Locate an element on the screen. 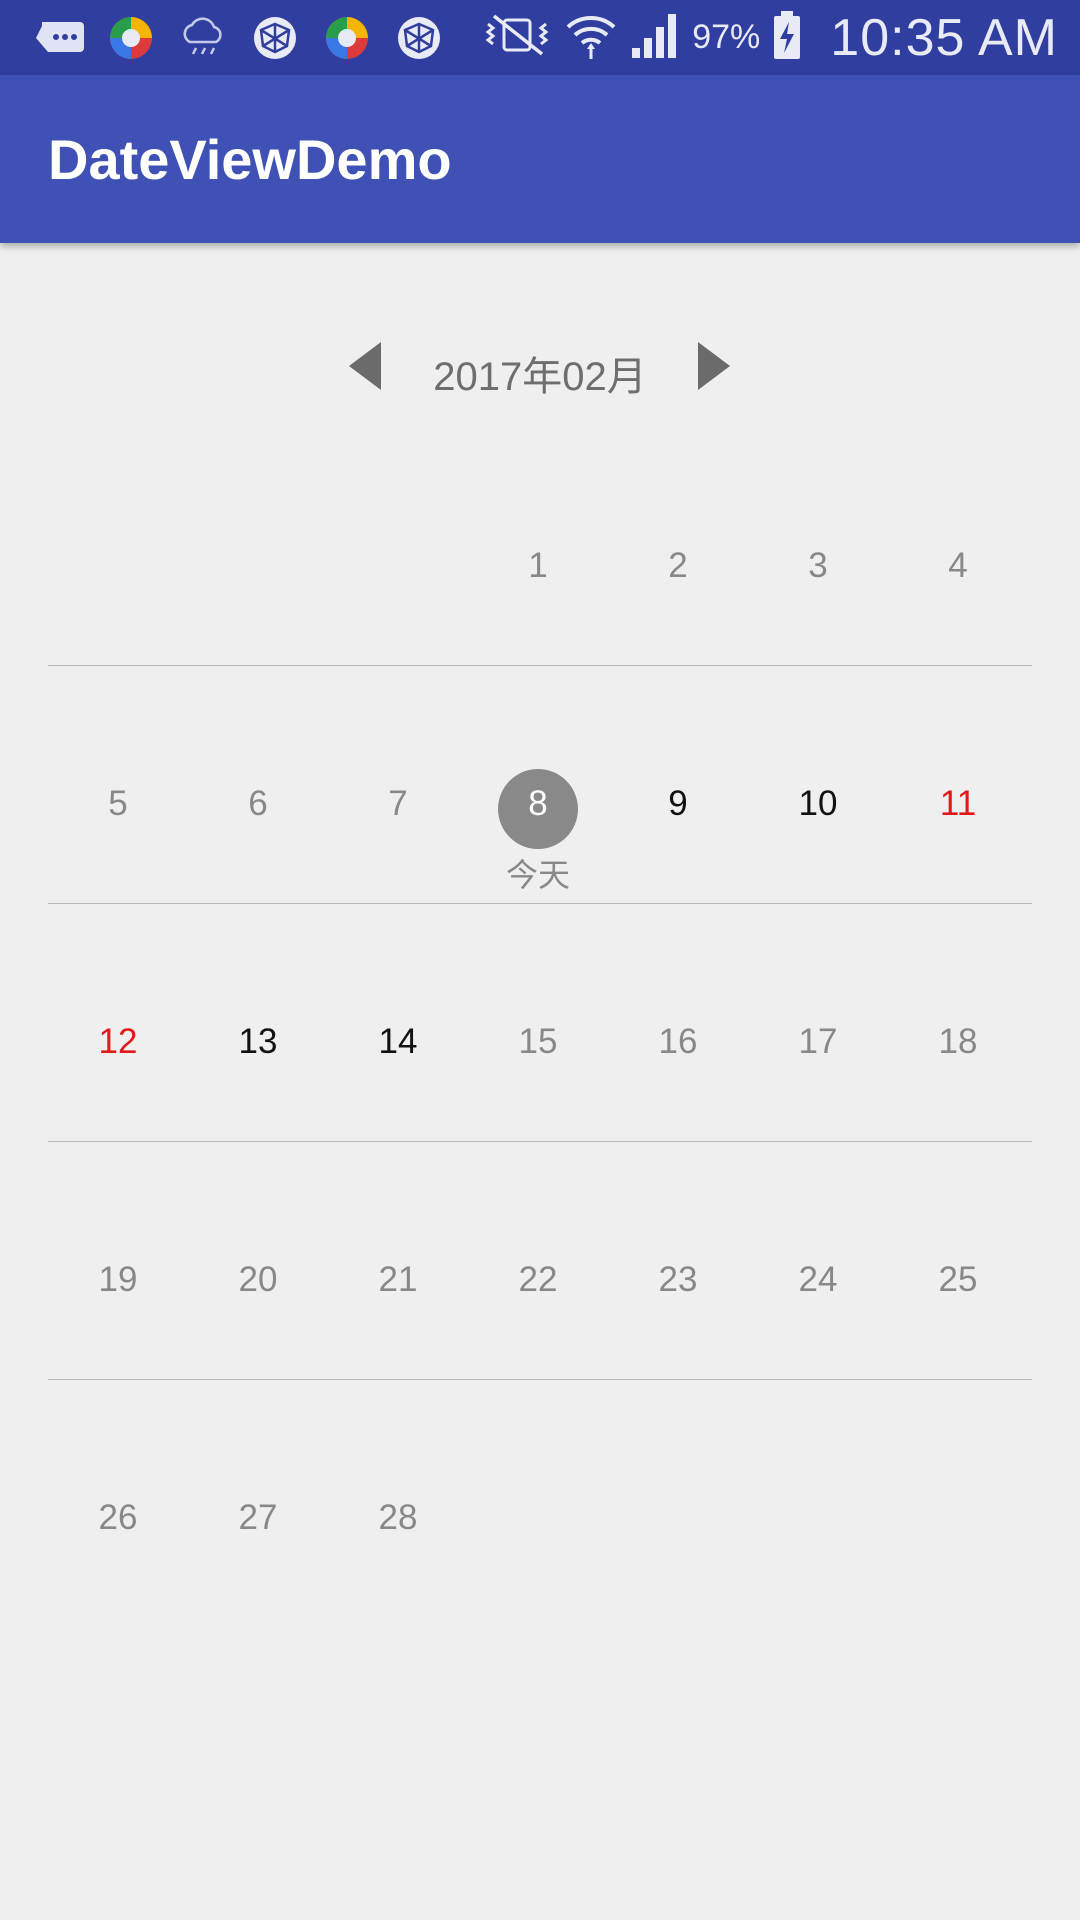 The height and width of the screenshot is (1920, 1080). calendar-day: 15 is located at coordinates (538, 1023).